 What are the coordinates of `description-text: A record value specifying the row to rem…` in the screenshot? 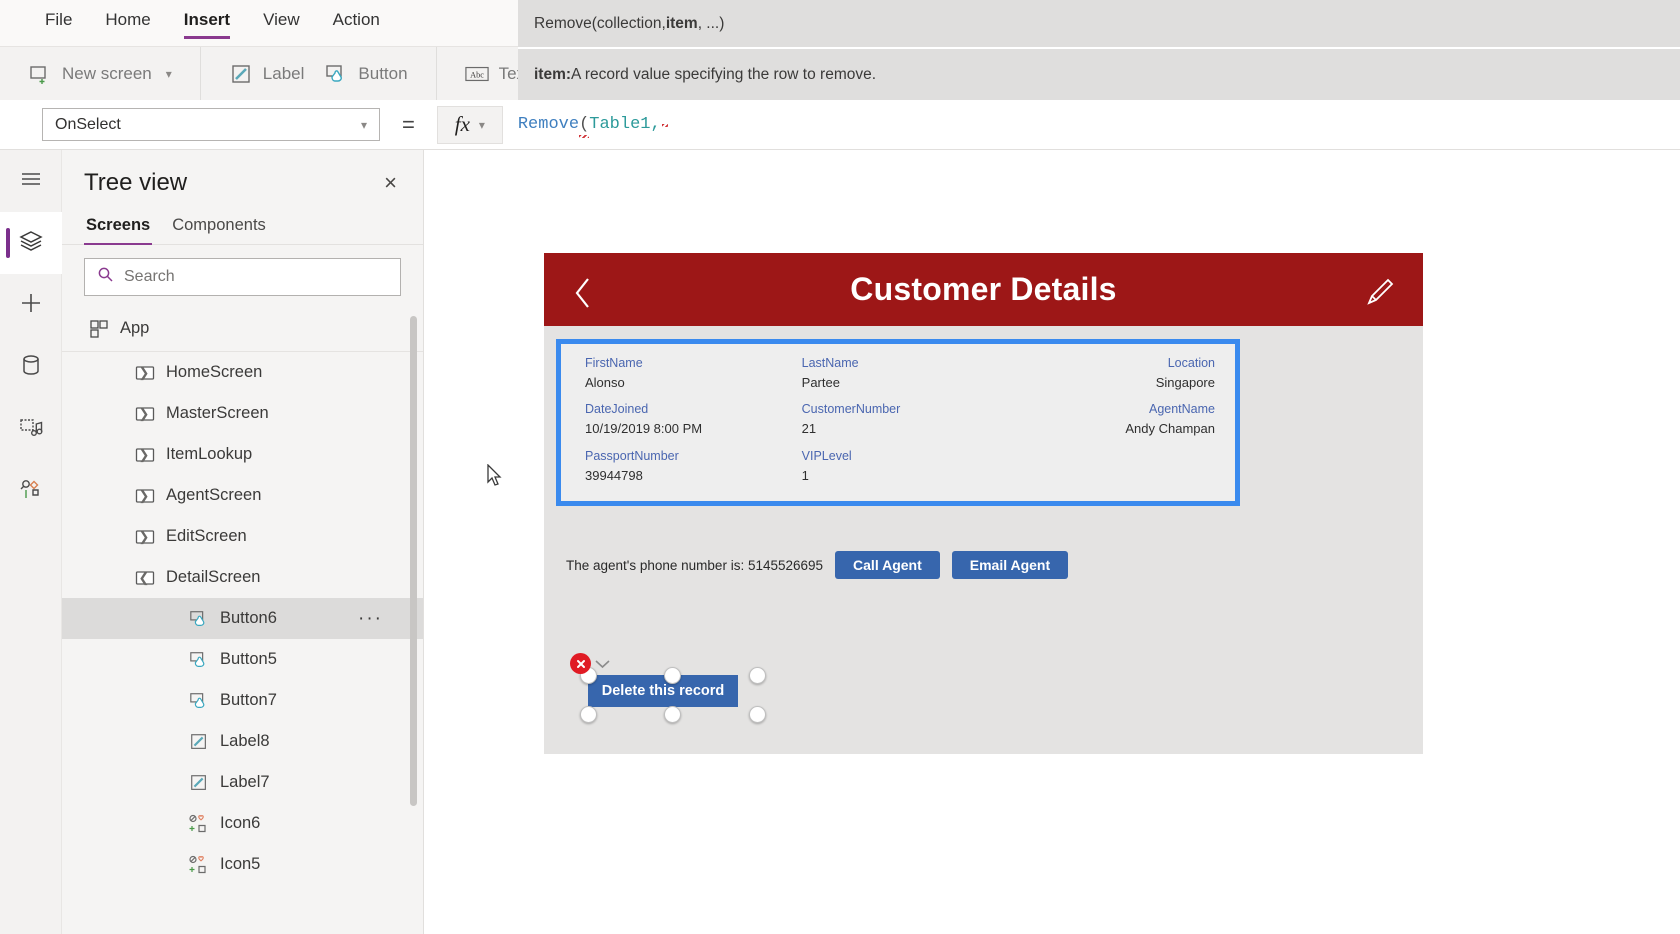 It's located at (724, 74).